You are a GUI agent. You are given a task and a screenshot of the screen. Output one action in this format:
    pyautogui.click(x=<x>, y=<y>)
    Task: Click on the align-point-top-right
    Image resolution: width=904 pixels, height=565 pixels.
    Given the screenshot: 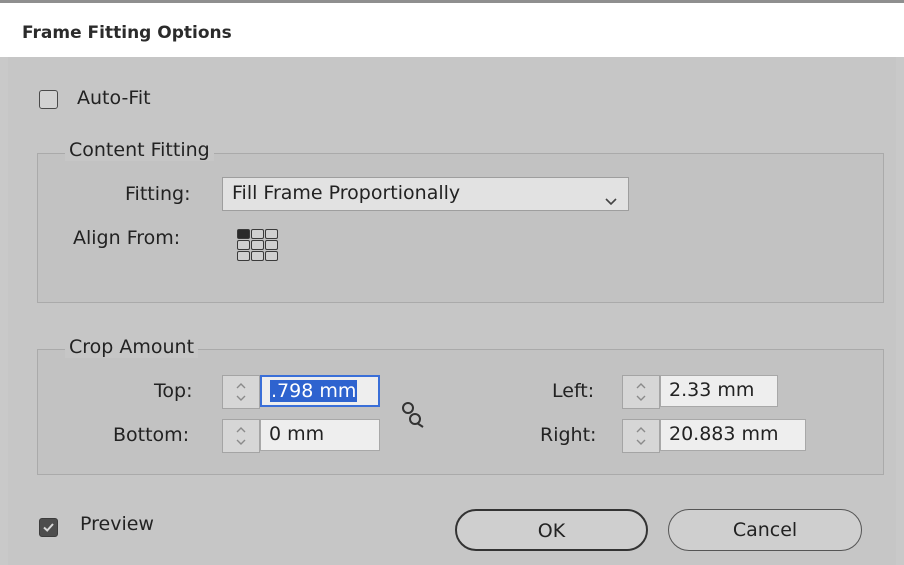 What is the action you would take?
    pyautogui.click(x=271, y=234)
    